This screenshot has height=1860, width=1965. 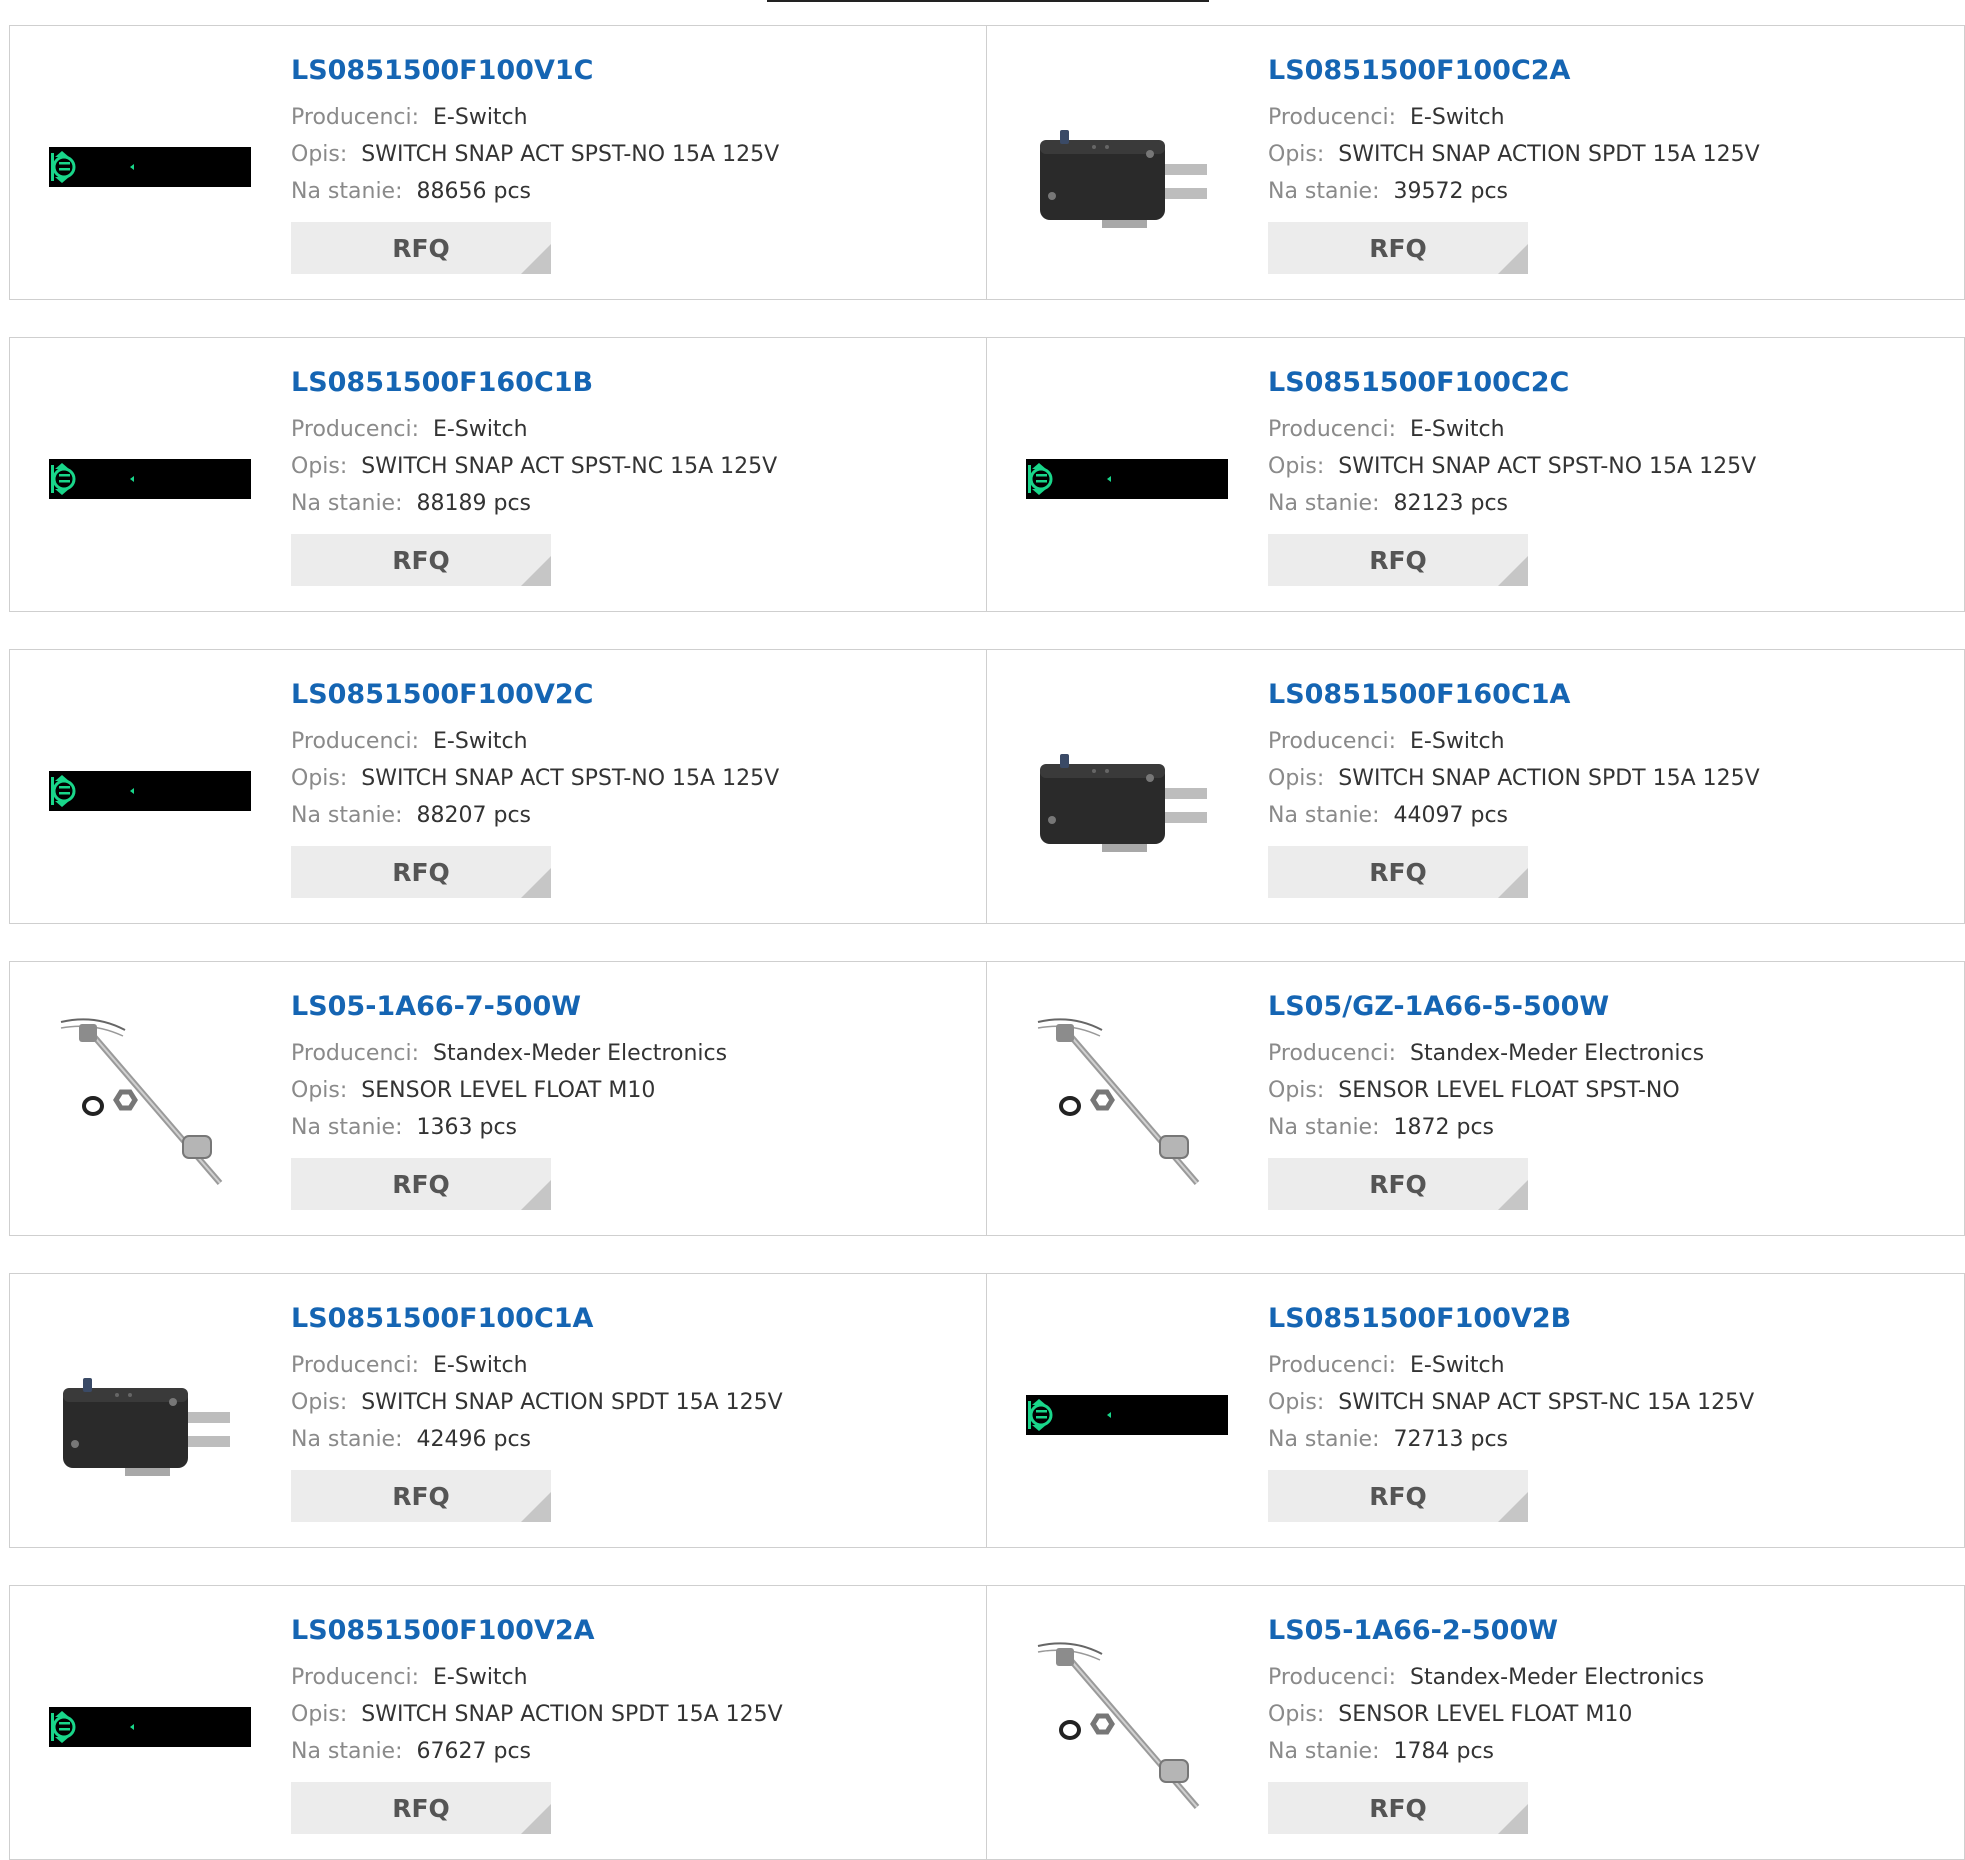 What do you see at coordinates (1485, 1714) in the screenshot?
I see `description-value: SENSOR LEVEL FLOAT M10` at bounding box center [1485, 1714].